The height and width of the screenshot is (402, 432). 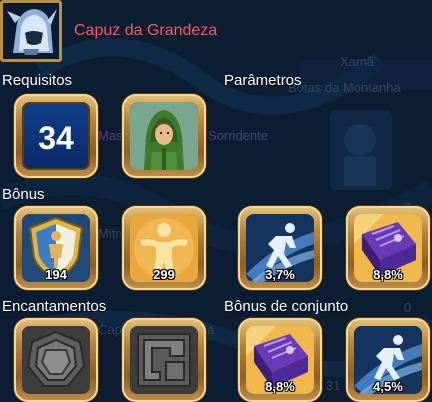 I want to click on item-icon-frame, so click(x=31, y=31).